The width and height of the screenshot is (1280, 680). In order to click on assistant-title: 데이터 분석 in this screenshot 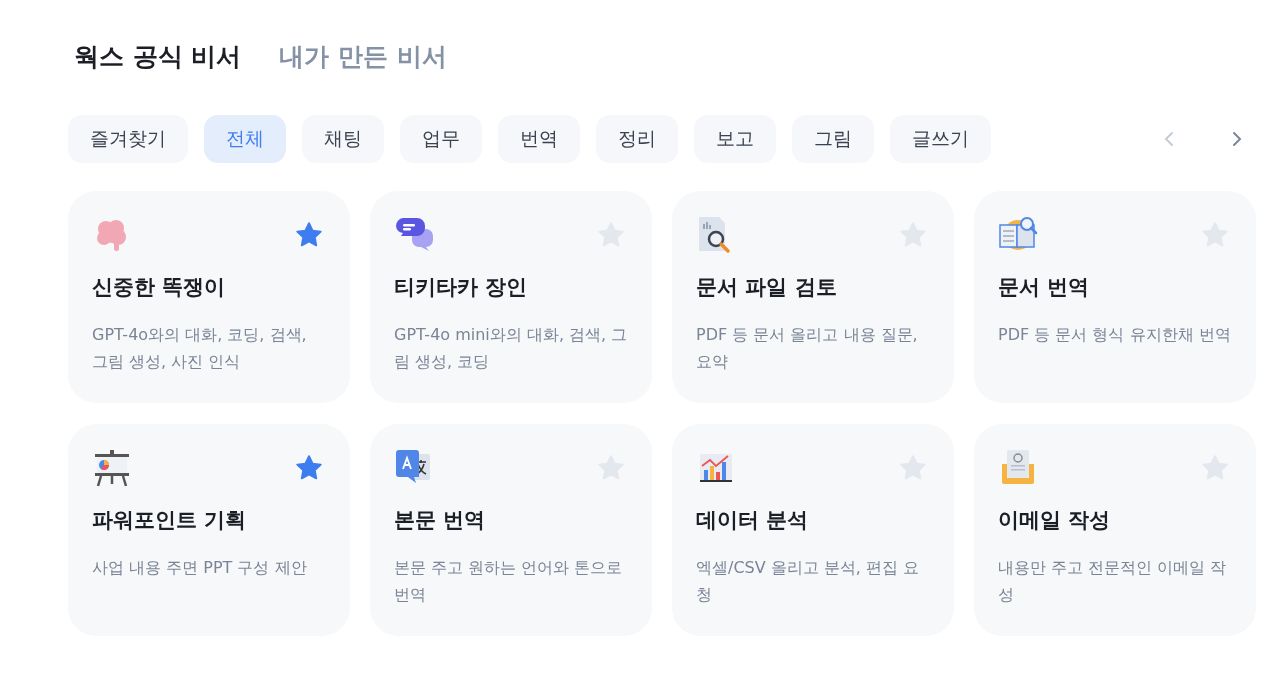, I will do `click(753, 520)`.